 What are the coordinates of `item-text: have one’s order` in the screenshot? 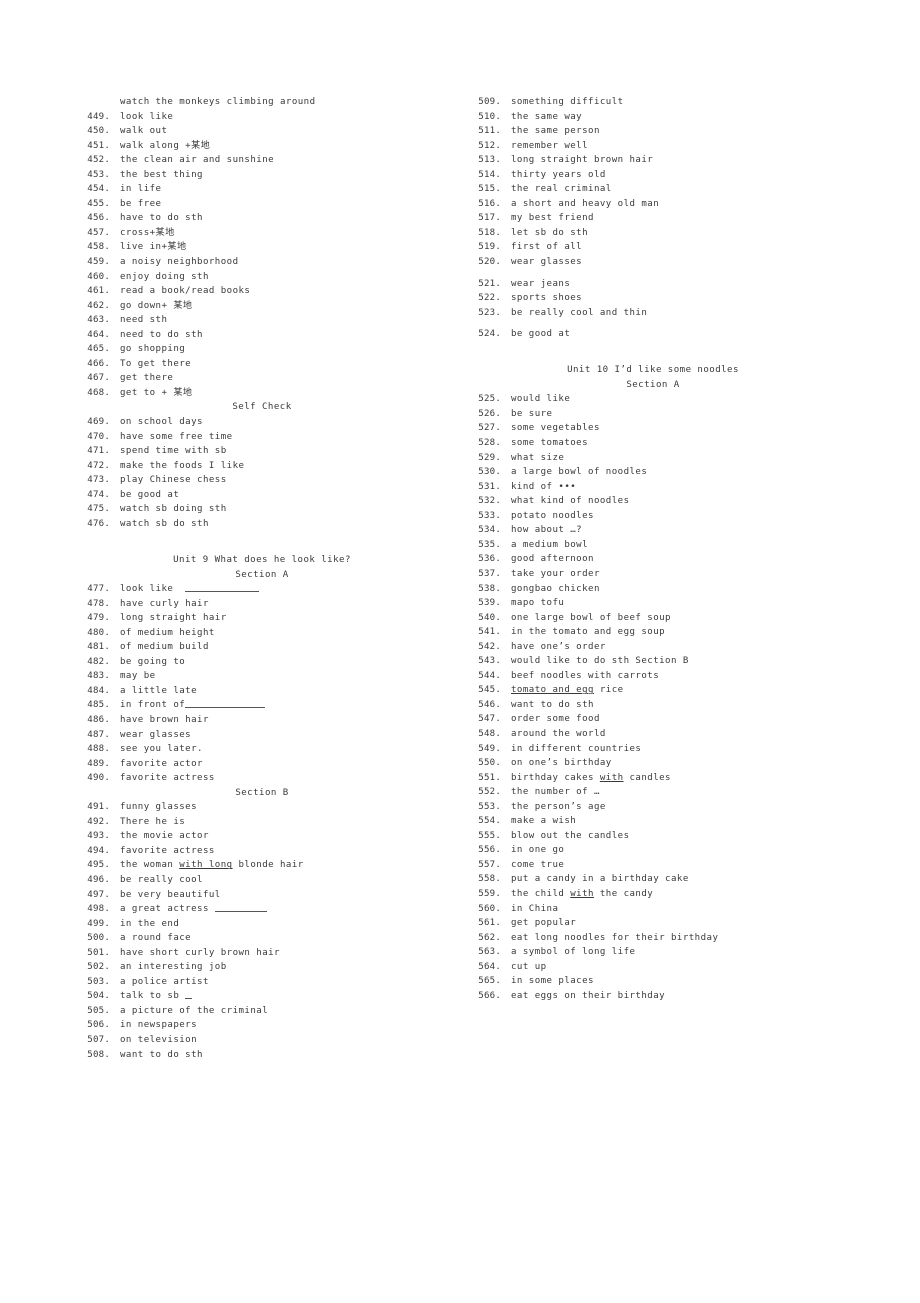 It's located at (558, 646).